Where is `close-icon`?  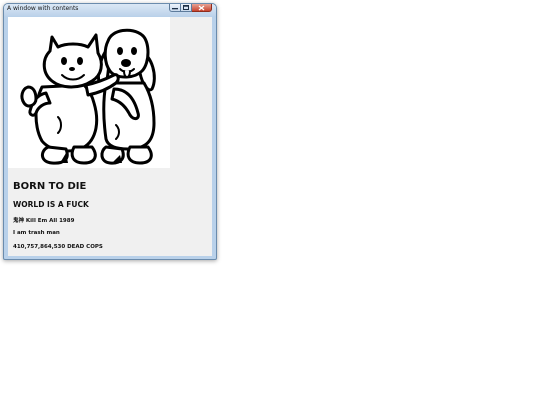
close-icon is located at coordinates (201, 7).